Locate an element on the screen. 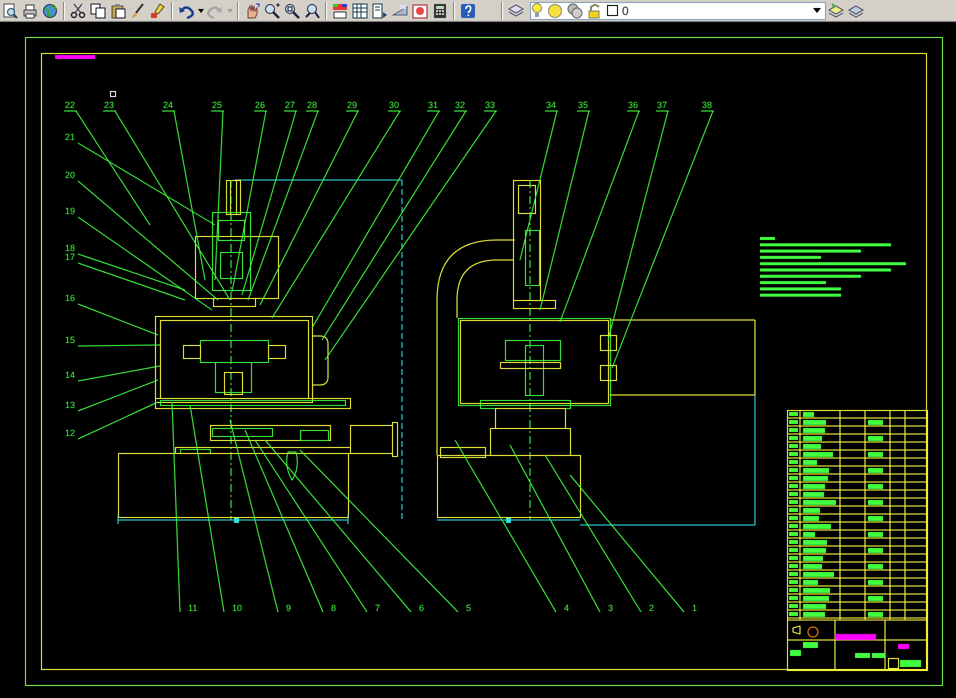 The width and height of the screenshot is (956, 698). layer-name: 0 is located at coordinates (625, 11).